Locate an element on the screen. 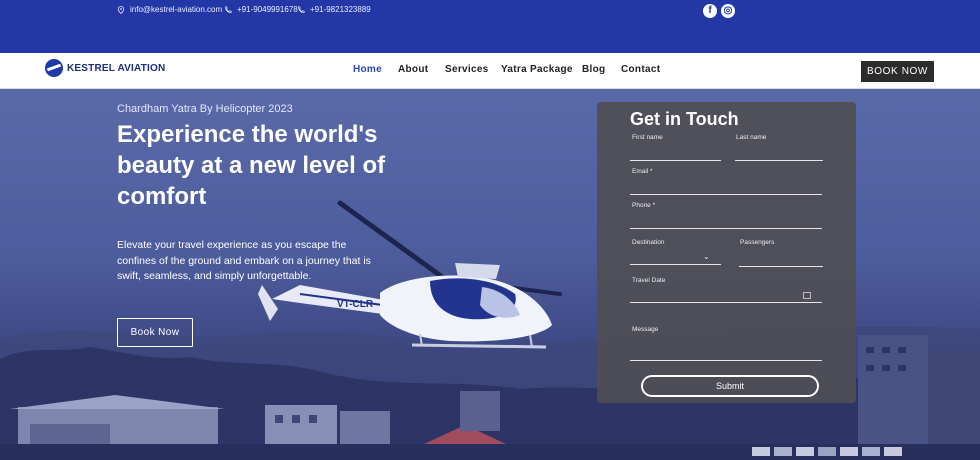  phone-text-2: +91-9821323889 is located at coordinates (340, 9).